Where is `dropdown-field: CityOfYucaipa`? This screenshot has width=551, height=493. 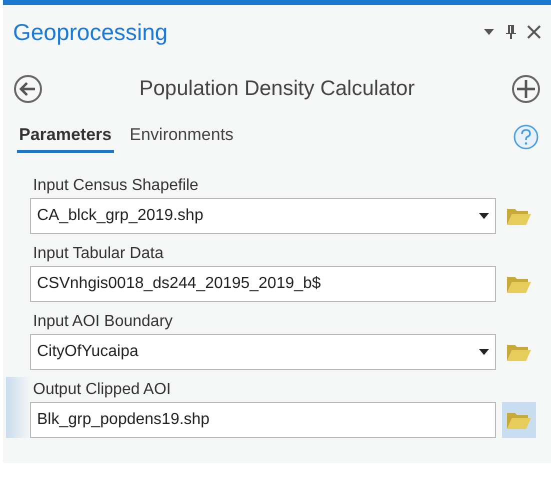 dropdown-field: CityOfYucaipa is located at coordinates (263, 352).